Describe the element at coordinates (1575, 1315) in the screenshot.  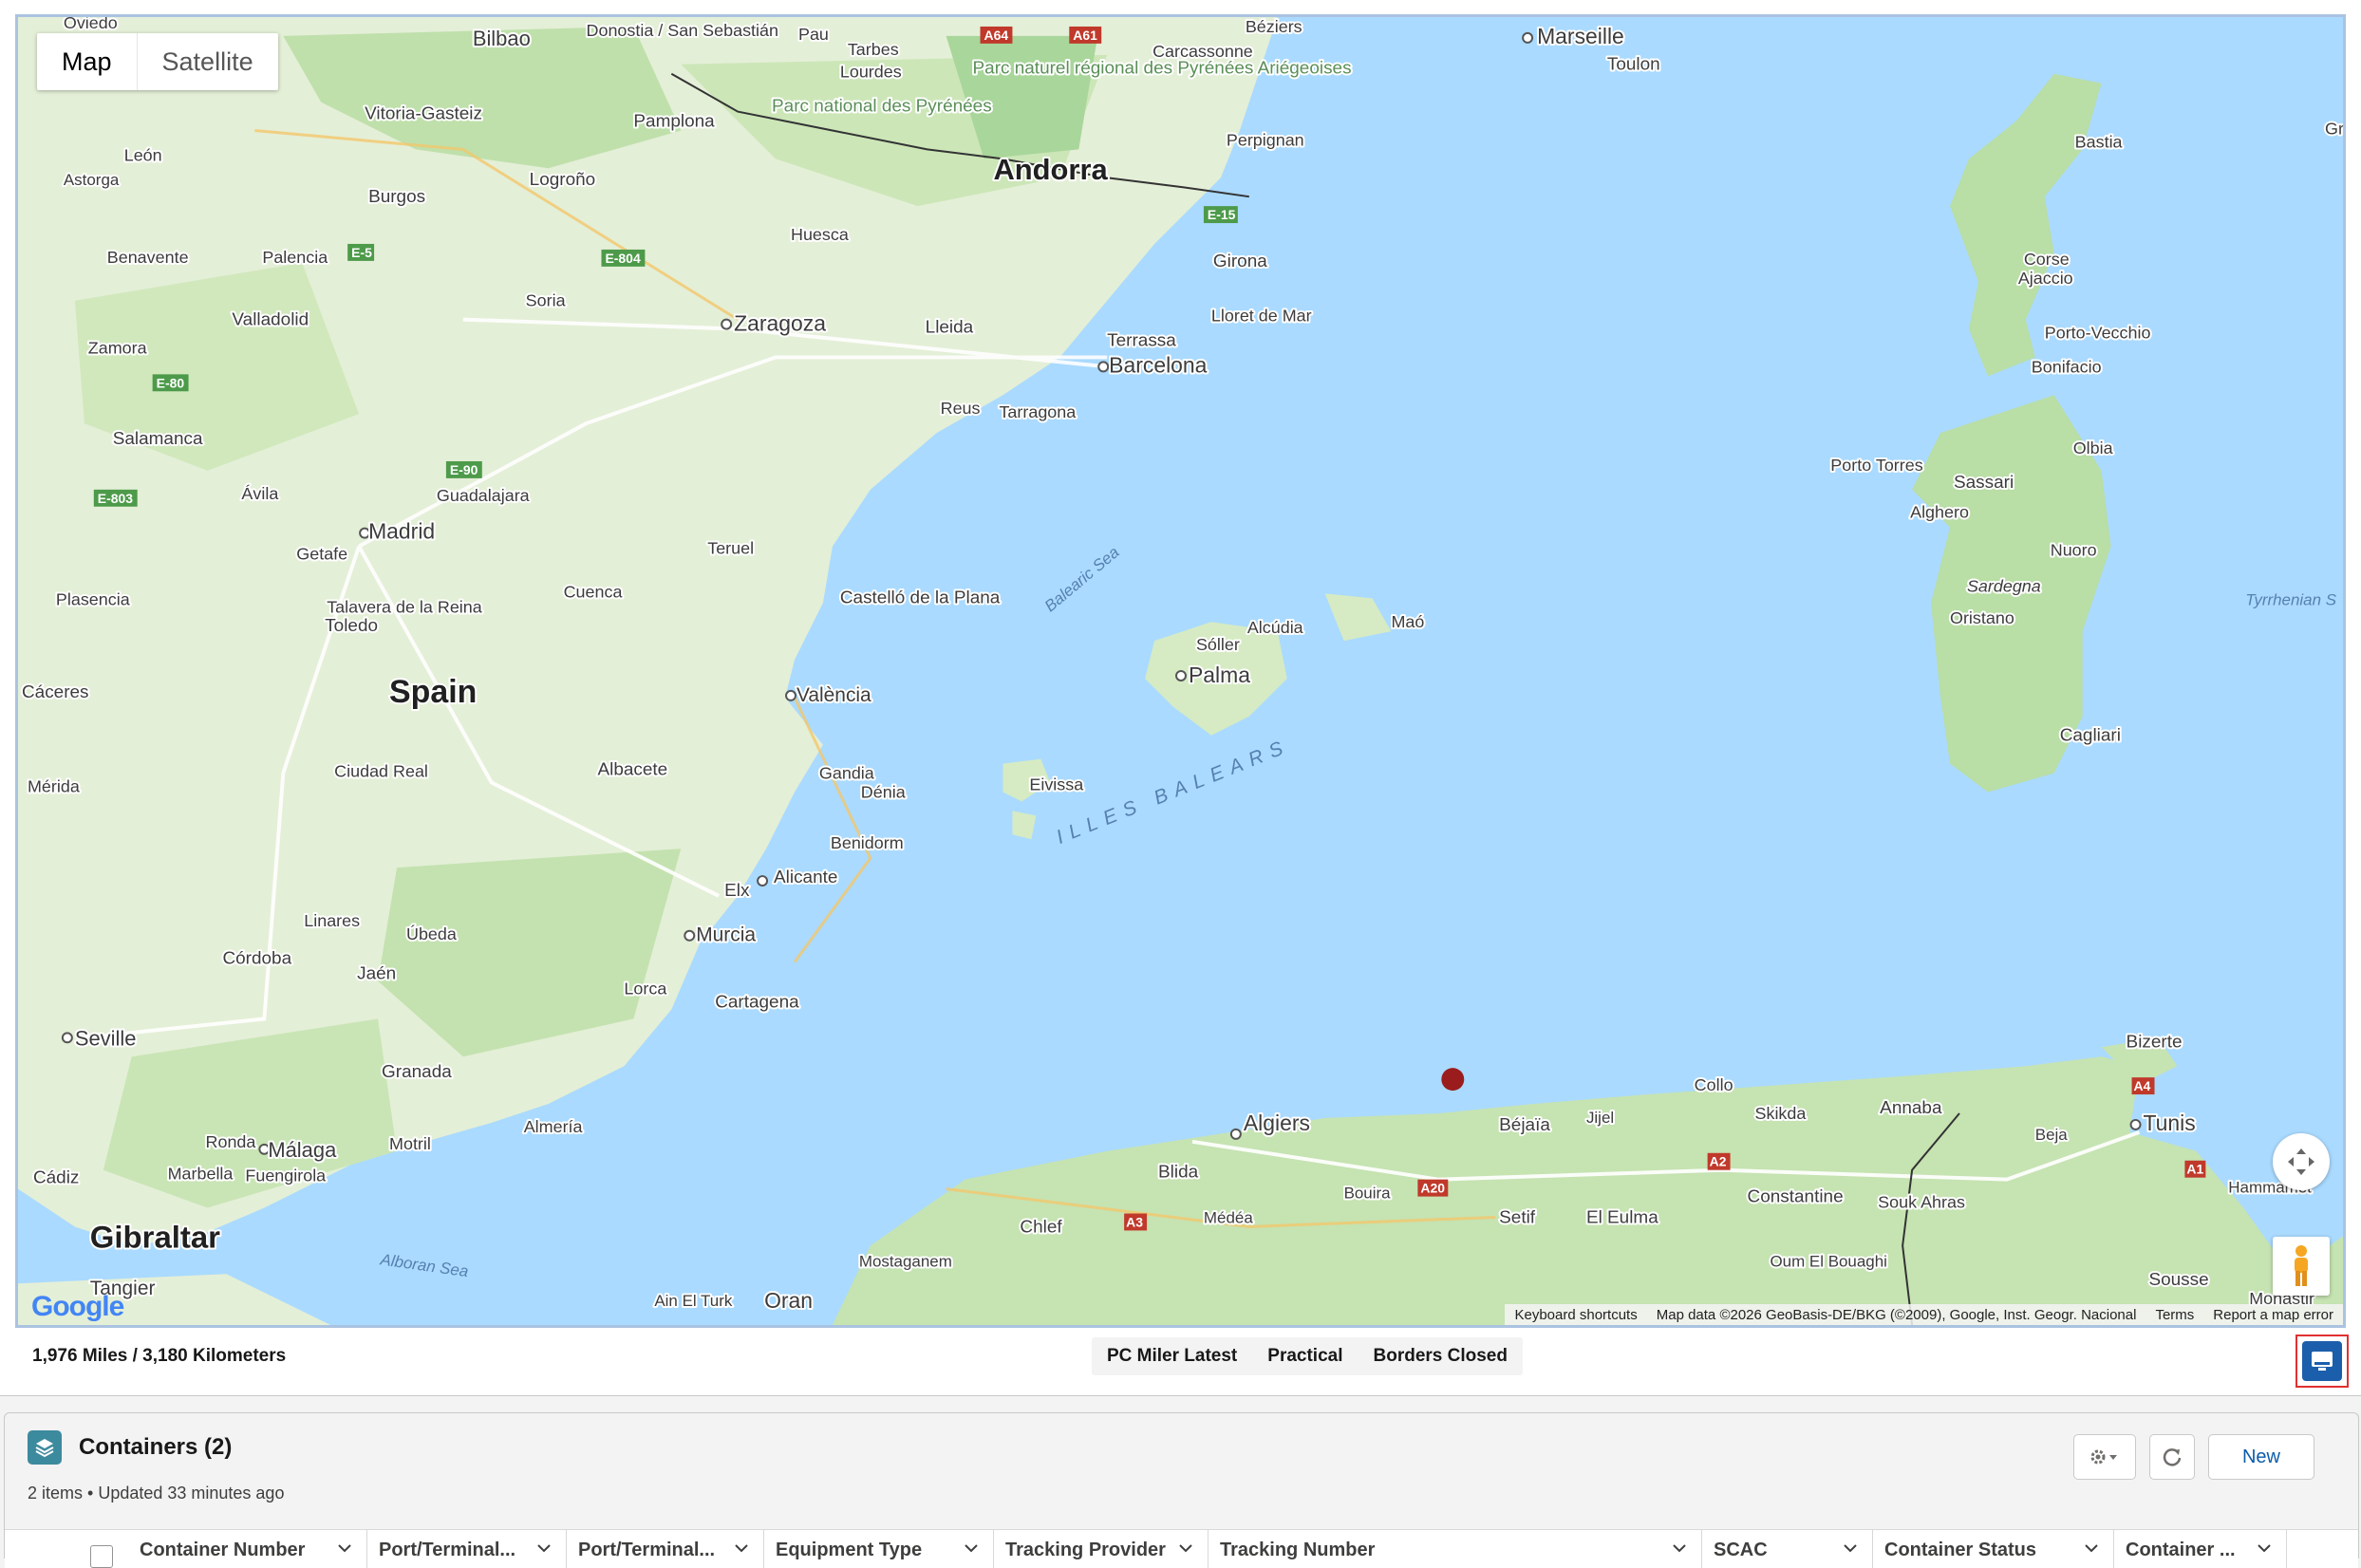
I see `keyboard-shortcuts-link: Keyboard shortcuts` at that location.